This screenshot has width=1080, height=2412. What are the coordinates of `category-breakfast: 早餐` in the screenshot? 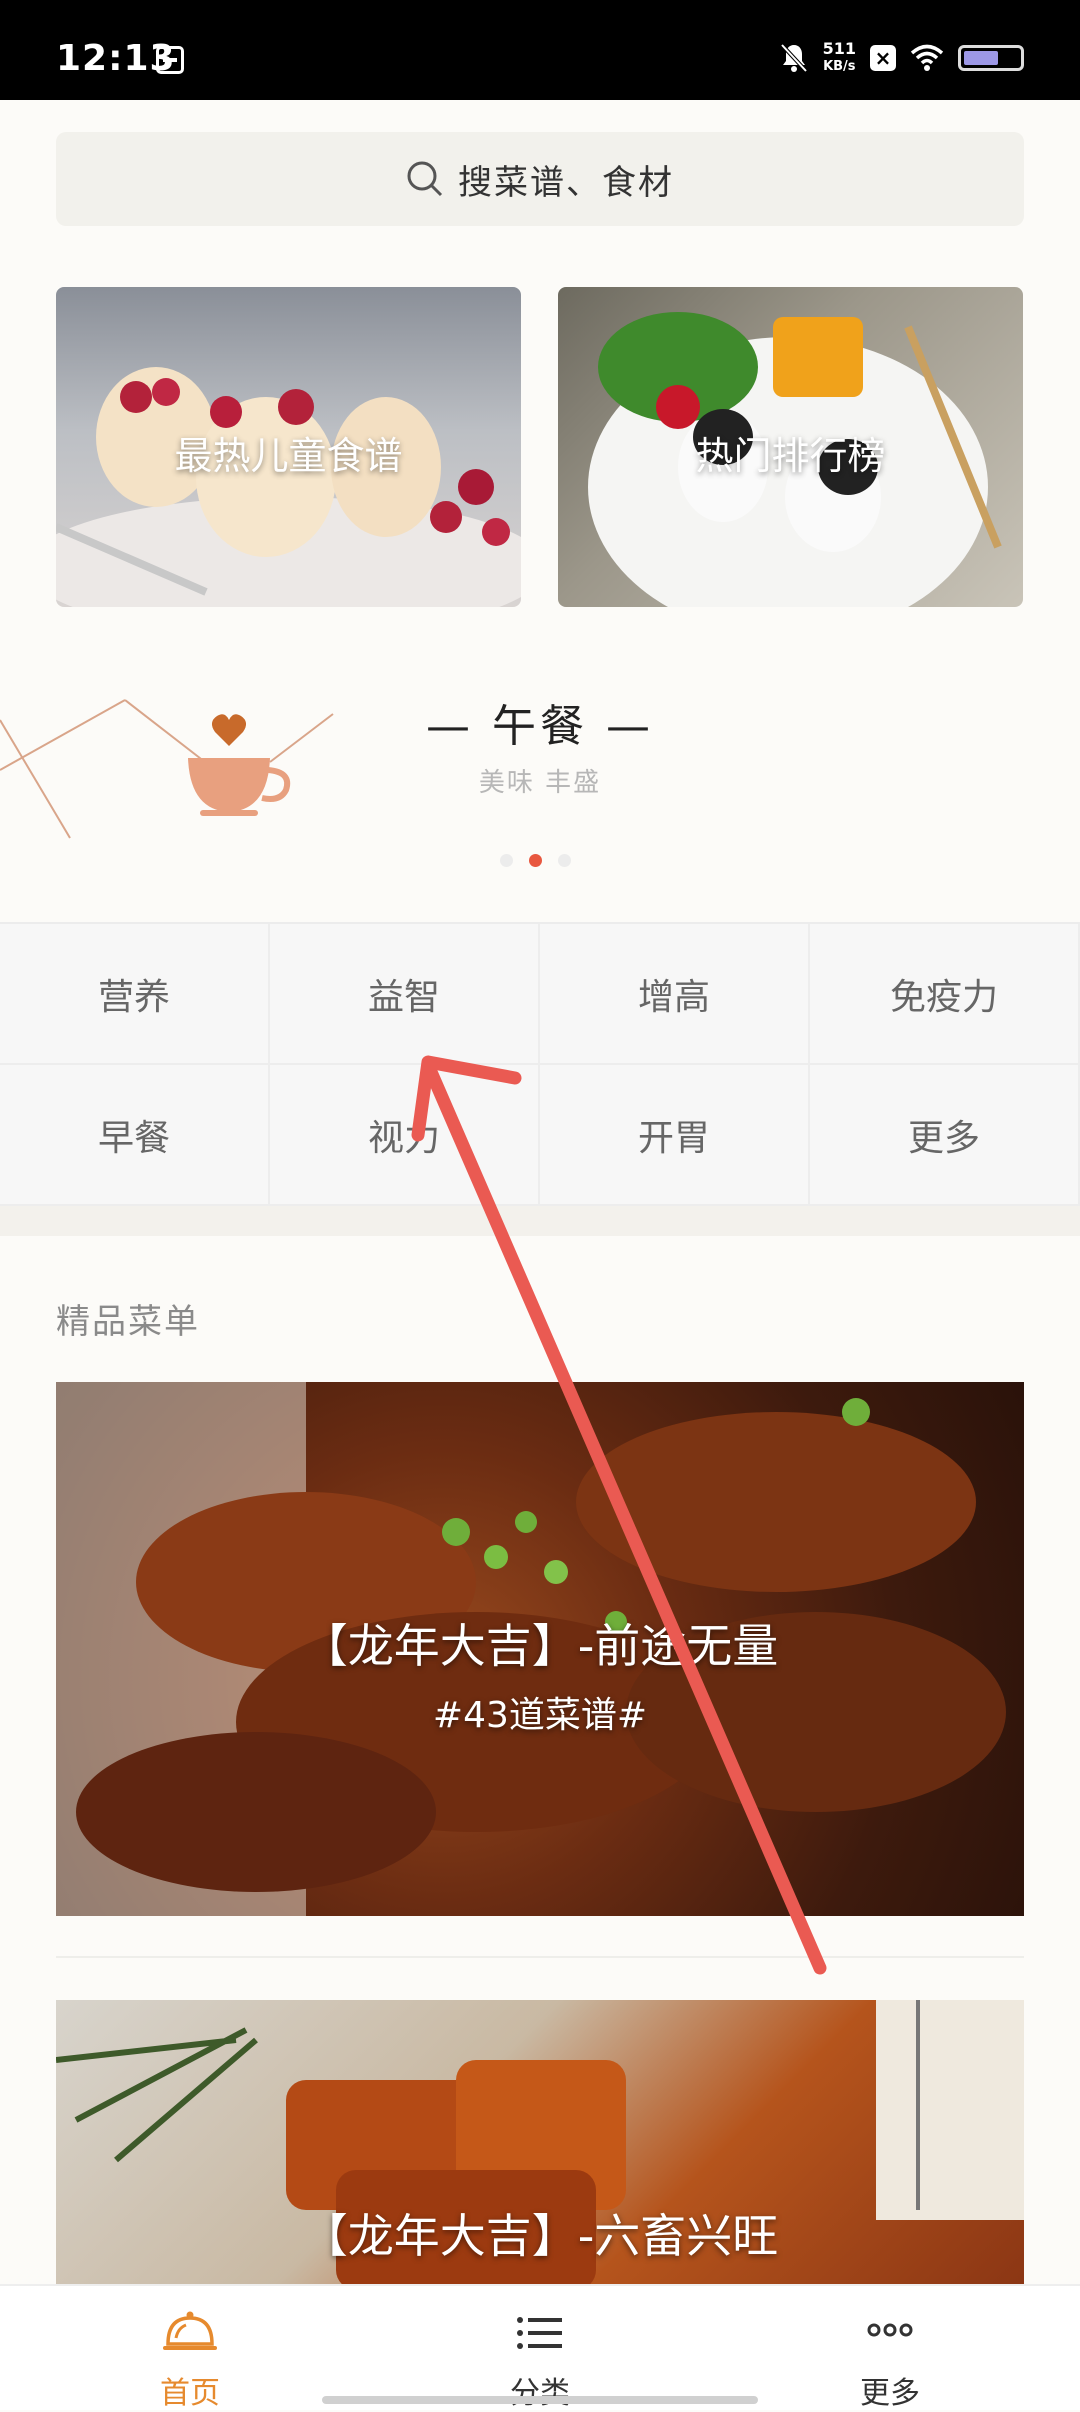 It's located at (135, 1135).